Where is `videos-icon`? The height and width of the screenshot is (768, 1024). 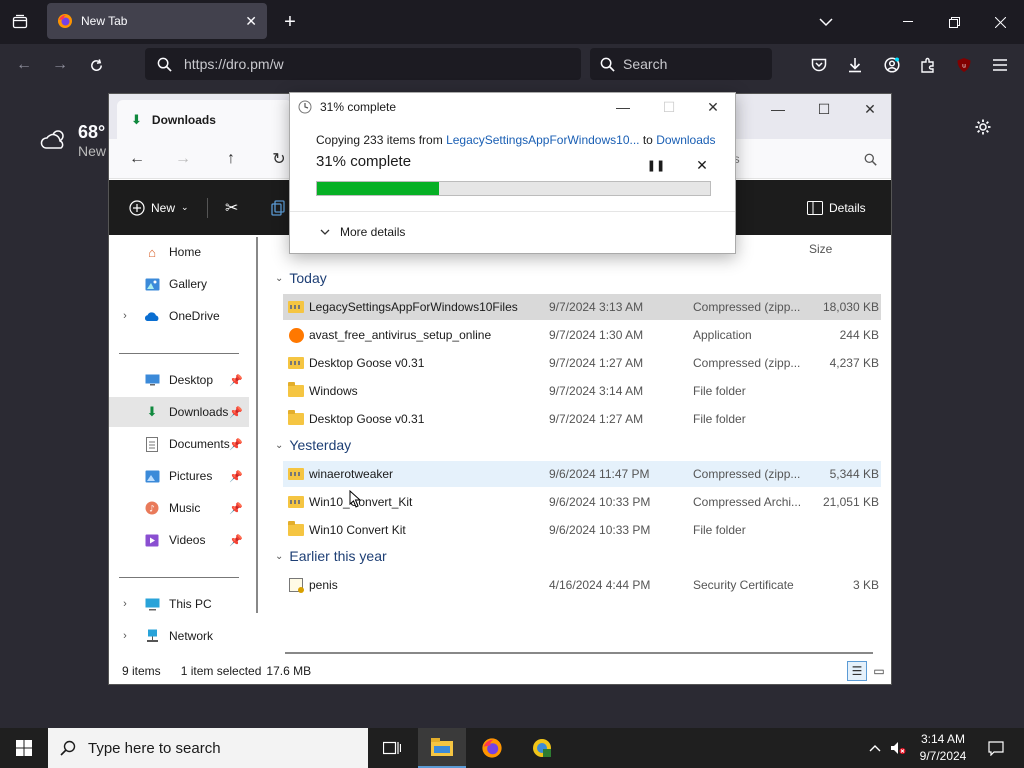 videos-icon is located at coordinates (152, 540).